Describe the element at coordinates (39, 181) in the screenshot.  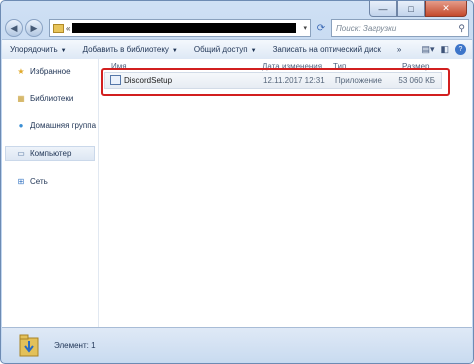
I see `sidebar-item-label: Сеть` at that location.